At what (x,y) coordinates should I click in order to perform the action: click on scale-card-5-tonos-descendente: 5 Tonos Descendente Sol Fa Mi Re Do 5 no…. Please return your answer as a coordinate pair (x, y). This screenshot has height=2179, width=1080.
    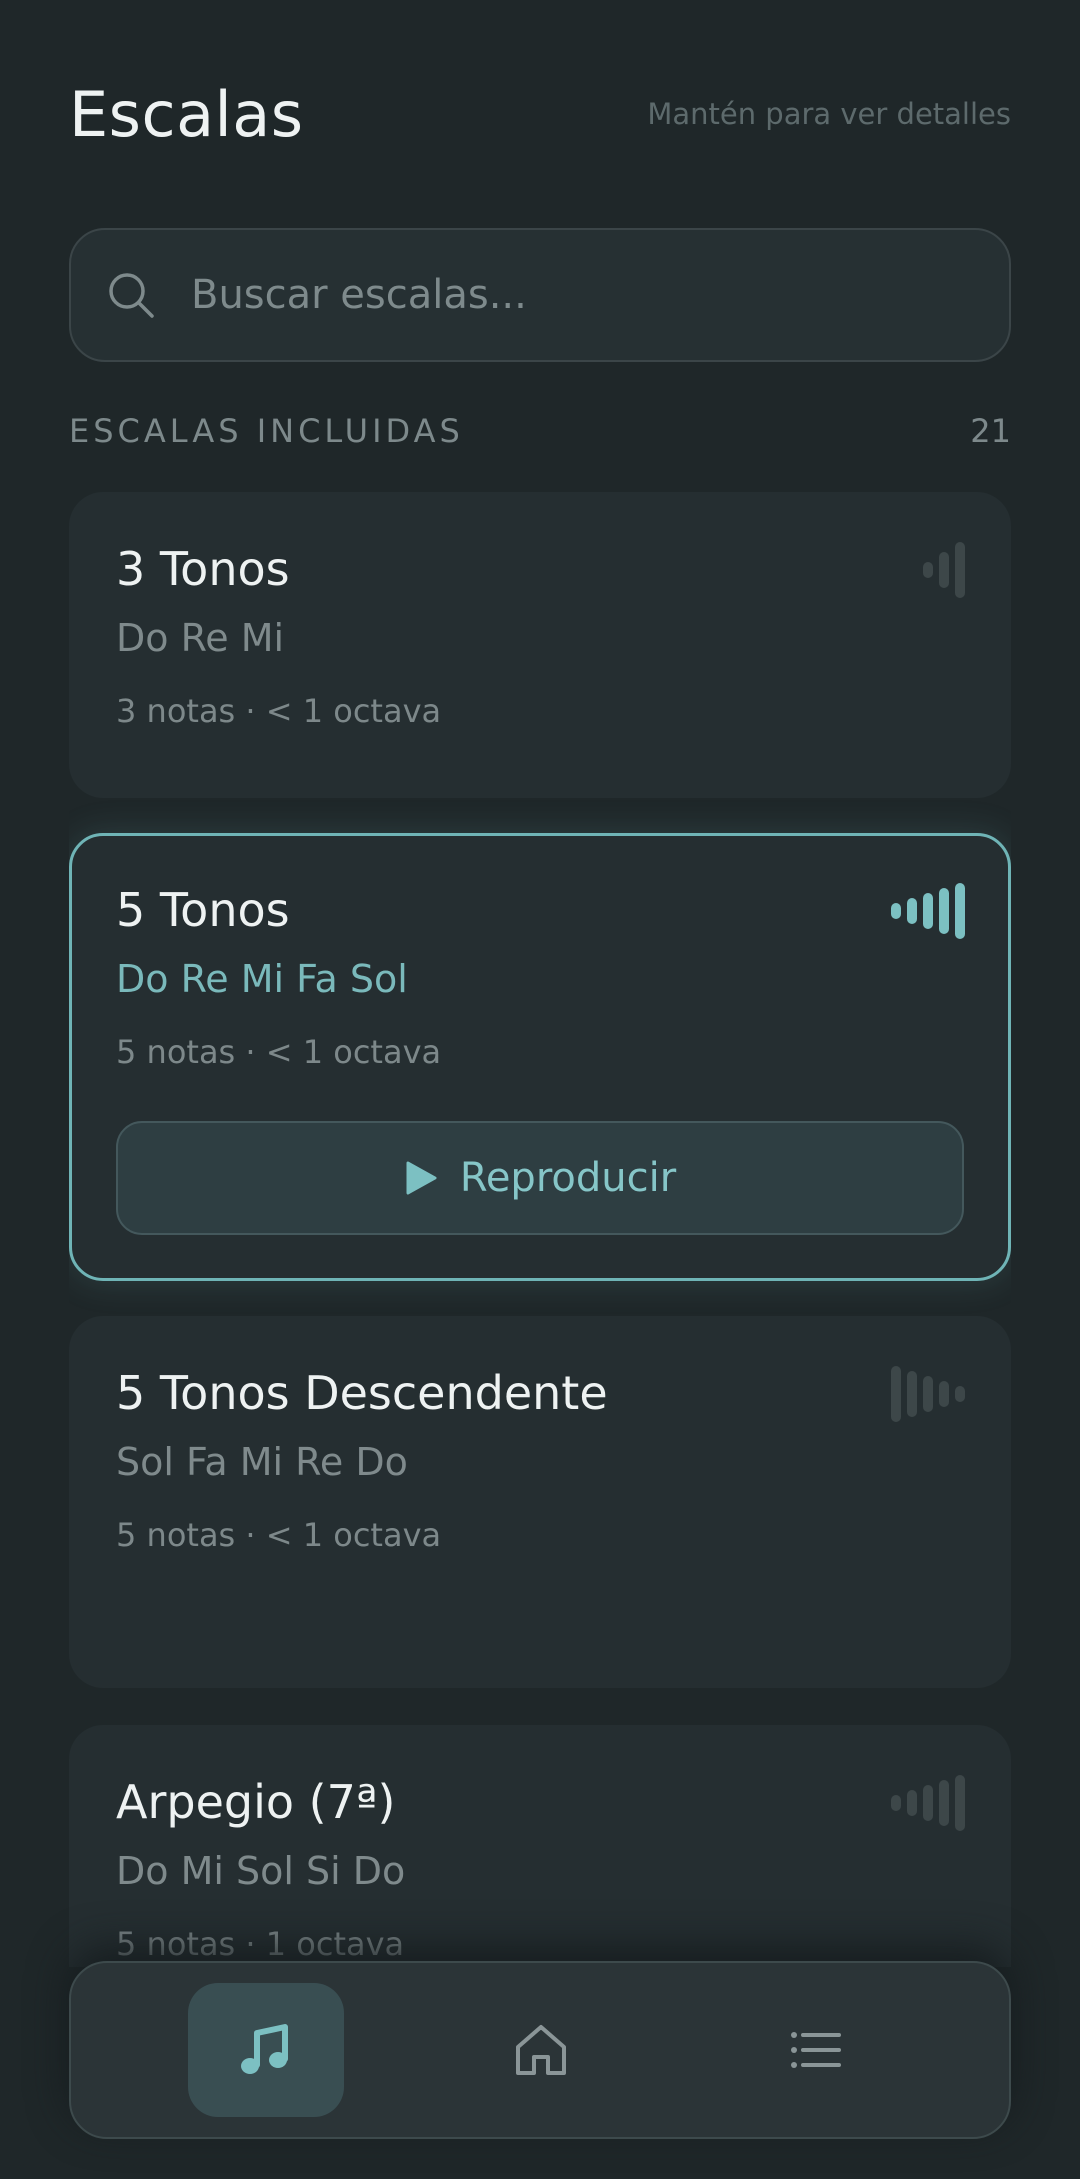
    Looking at the image, I should click on (540, 1502).